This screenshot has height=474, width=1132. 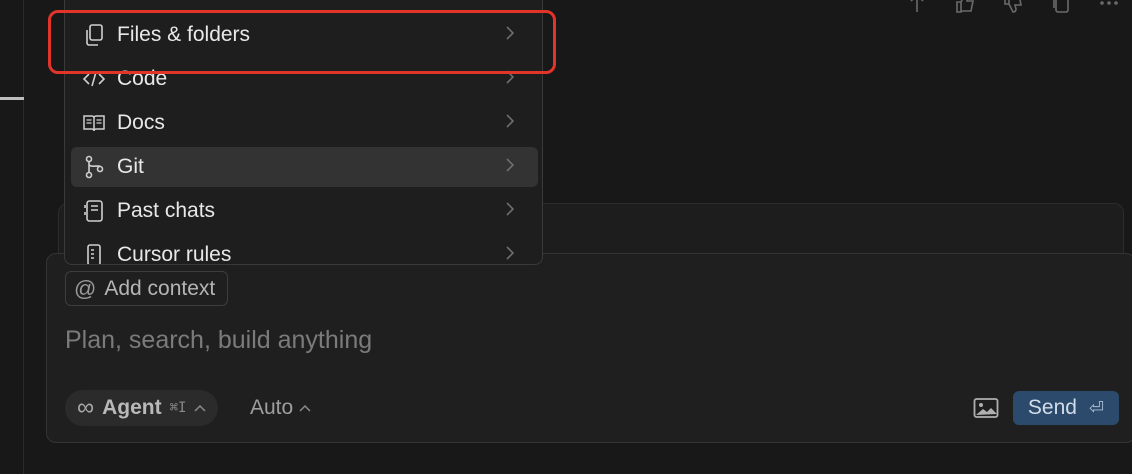 What do you see at coordinates (515, 340) in the screenshot?
I see `prompt-input` at bounding box center [515, 340].